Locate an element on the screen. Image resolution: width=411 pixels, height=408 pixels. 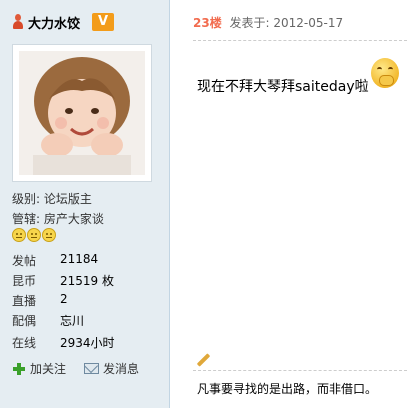
author-header: 大力水饺 V is located at coordinates (63, 22).